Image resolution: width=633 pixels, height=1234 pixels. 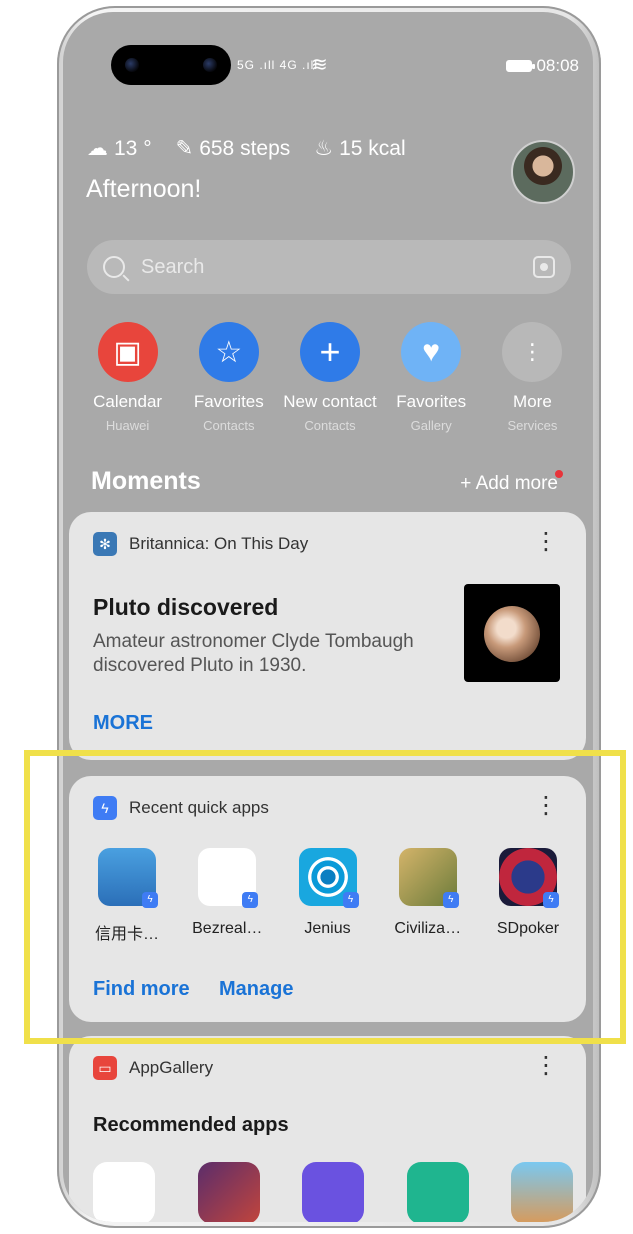 I want to click on card-title: Pluto discovered, so click(x=186, y=607).